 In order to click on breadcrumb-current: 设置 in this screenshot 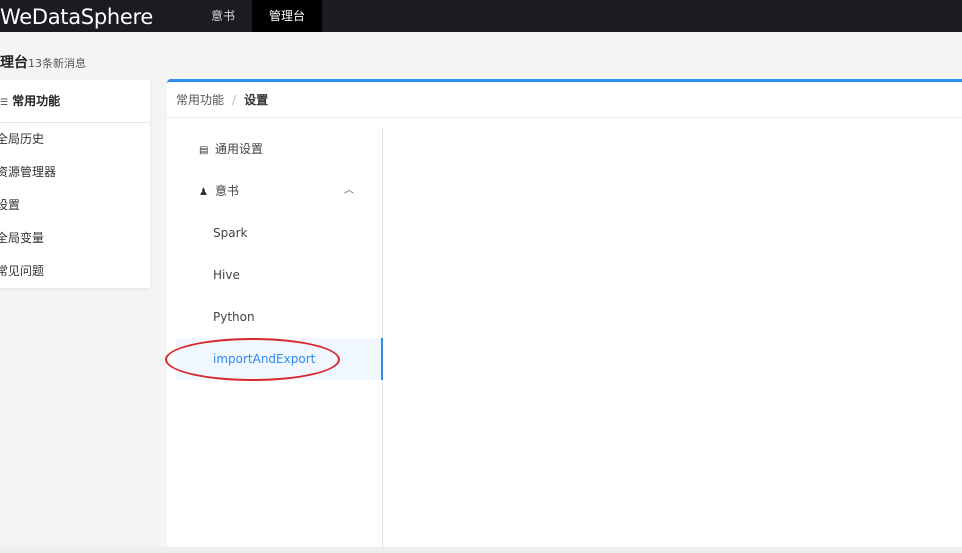, I will do `click(256, 100)`.